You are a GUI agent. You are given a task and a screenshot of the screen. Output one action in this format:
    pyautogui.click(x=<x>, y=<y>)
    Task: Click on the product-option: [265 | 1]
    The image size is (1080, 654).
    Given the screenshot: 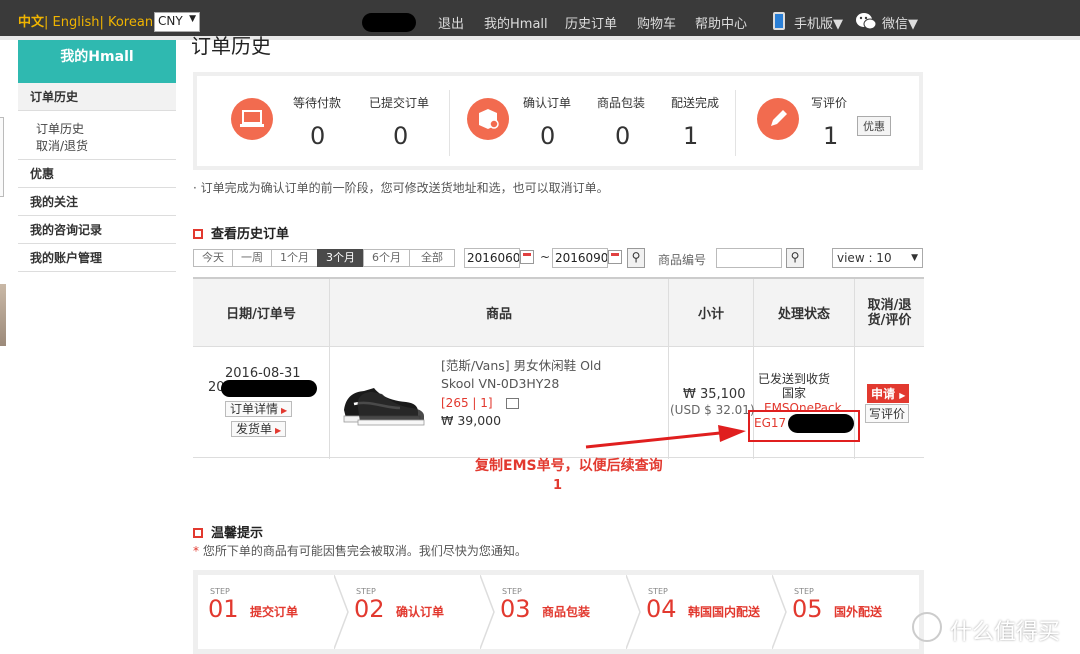 What is the action you would take?
    pyautogui.click(x=467, y=403)
    